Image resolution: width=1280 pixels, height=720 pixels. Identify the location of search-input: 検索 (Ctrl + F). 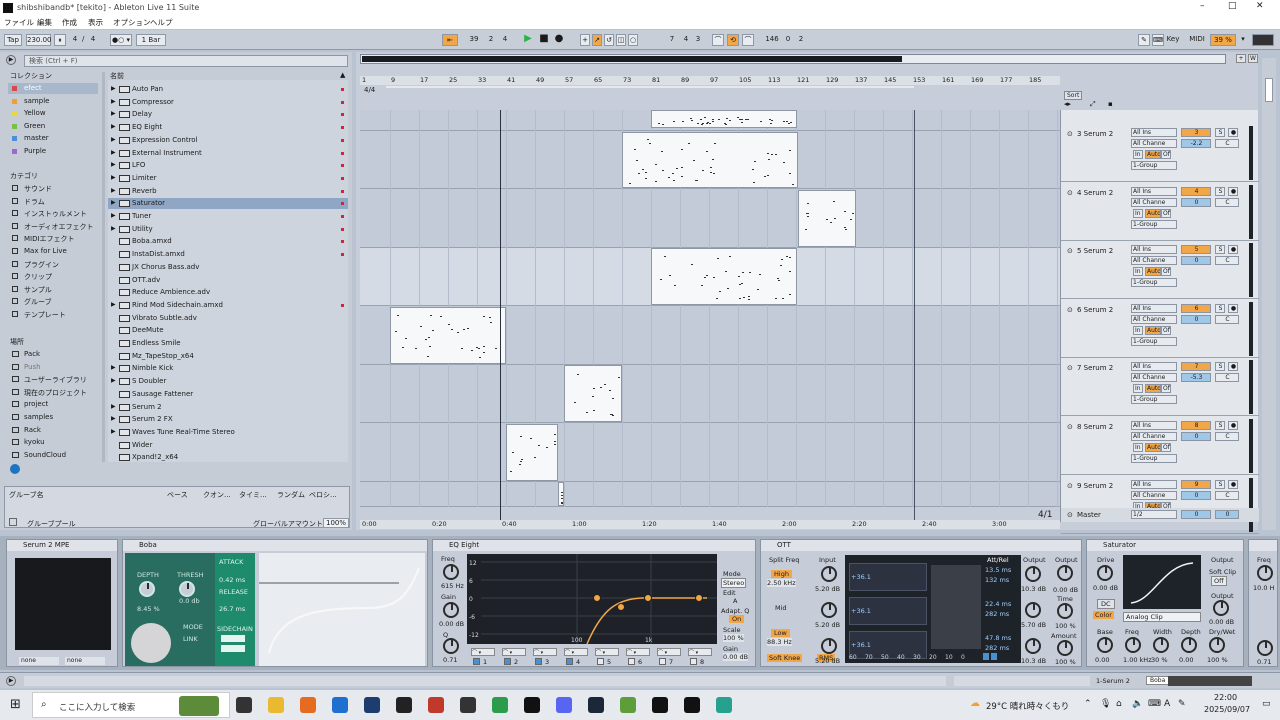
(186, 61).